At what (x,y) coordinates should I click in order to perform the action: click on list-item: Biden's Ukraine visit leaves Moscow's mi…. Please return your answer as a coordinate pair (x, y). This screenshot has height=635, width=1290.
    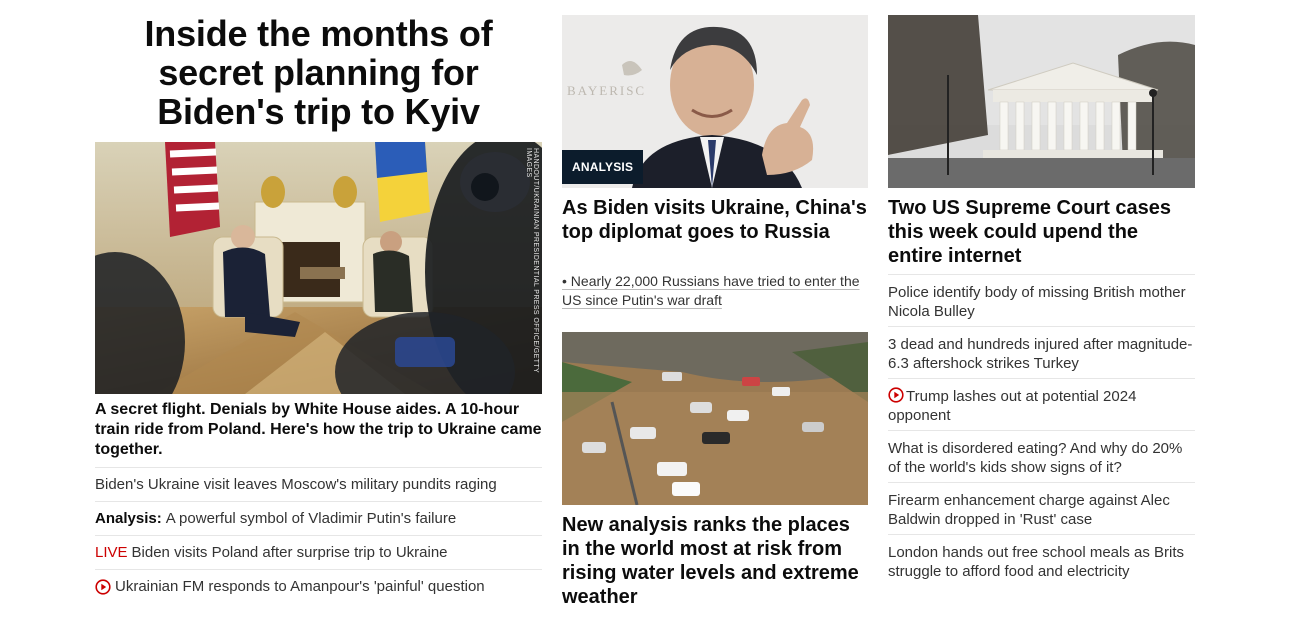
    Looking at the image, I should click on (318, 484).